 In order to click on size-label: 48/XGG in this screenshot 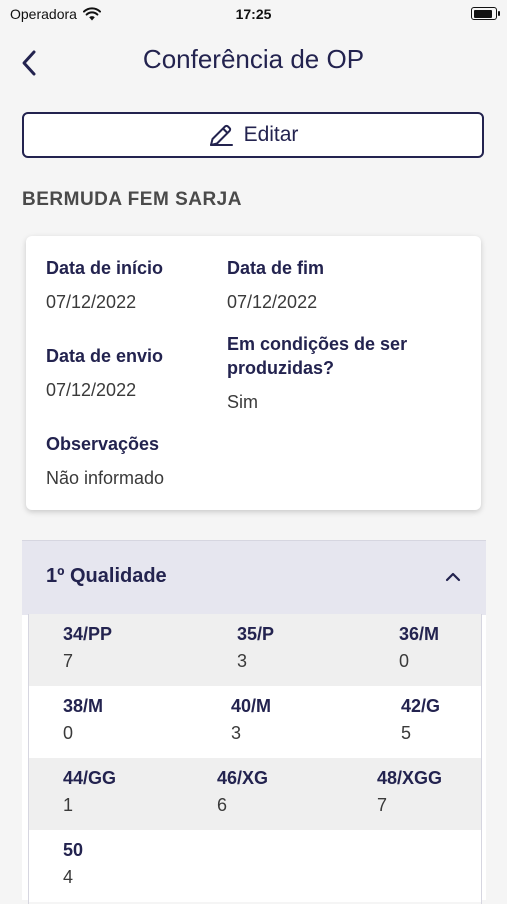, I will do `click(410, 778)`.